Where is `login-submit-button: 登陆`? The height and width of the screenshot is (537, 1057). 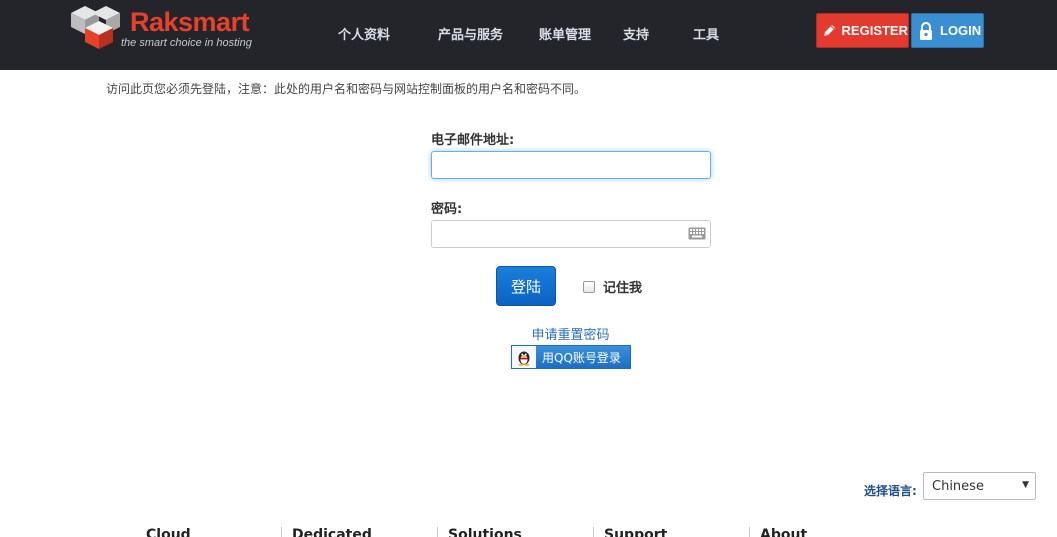
login-submit-button: 登陆 is located at coordinates (526, 286).